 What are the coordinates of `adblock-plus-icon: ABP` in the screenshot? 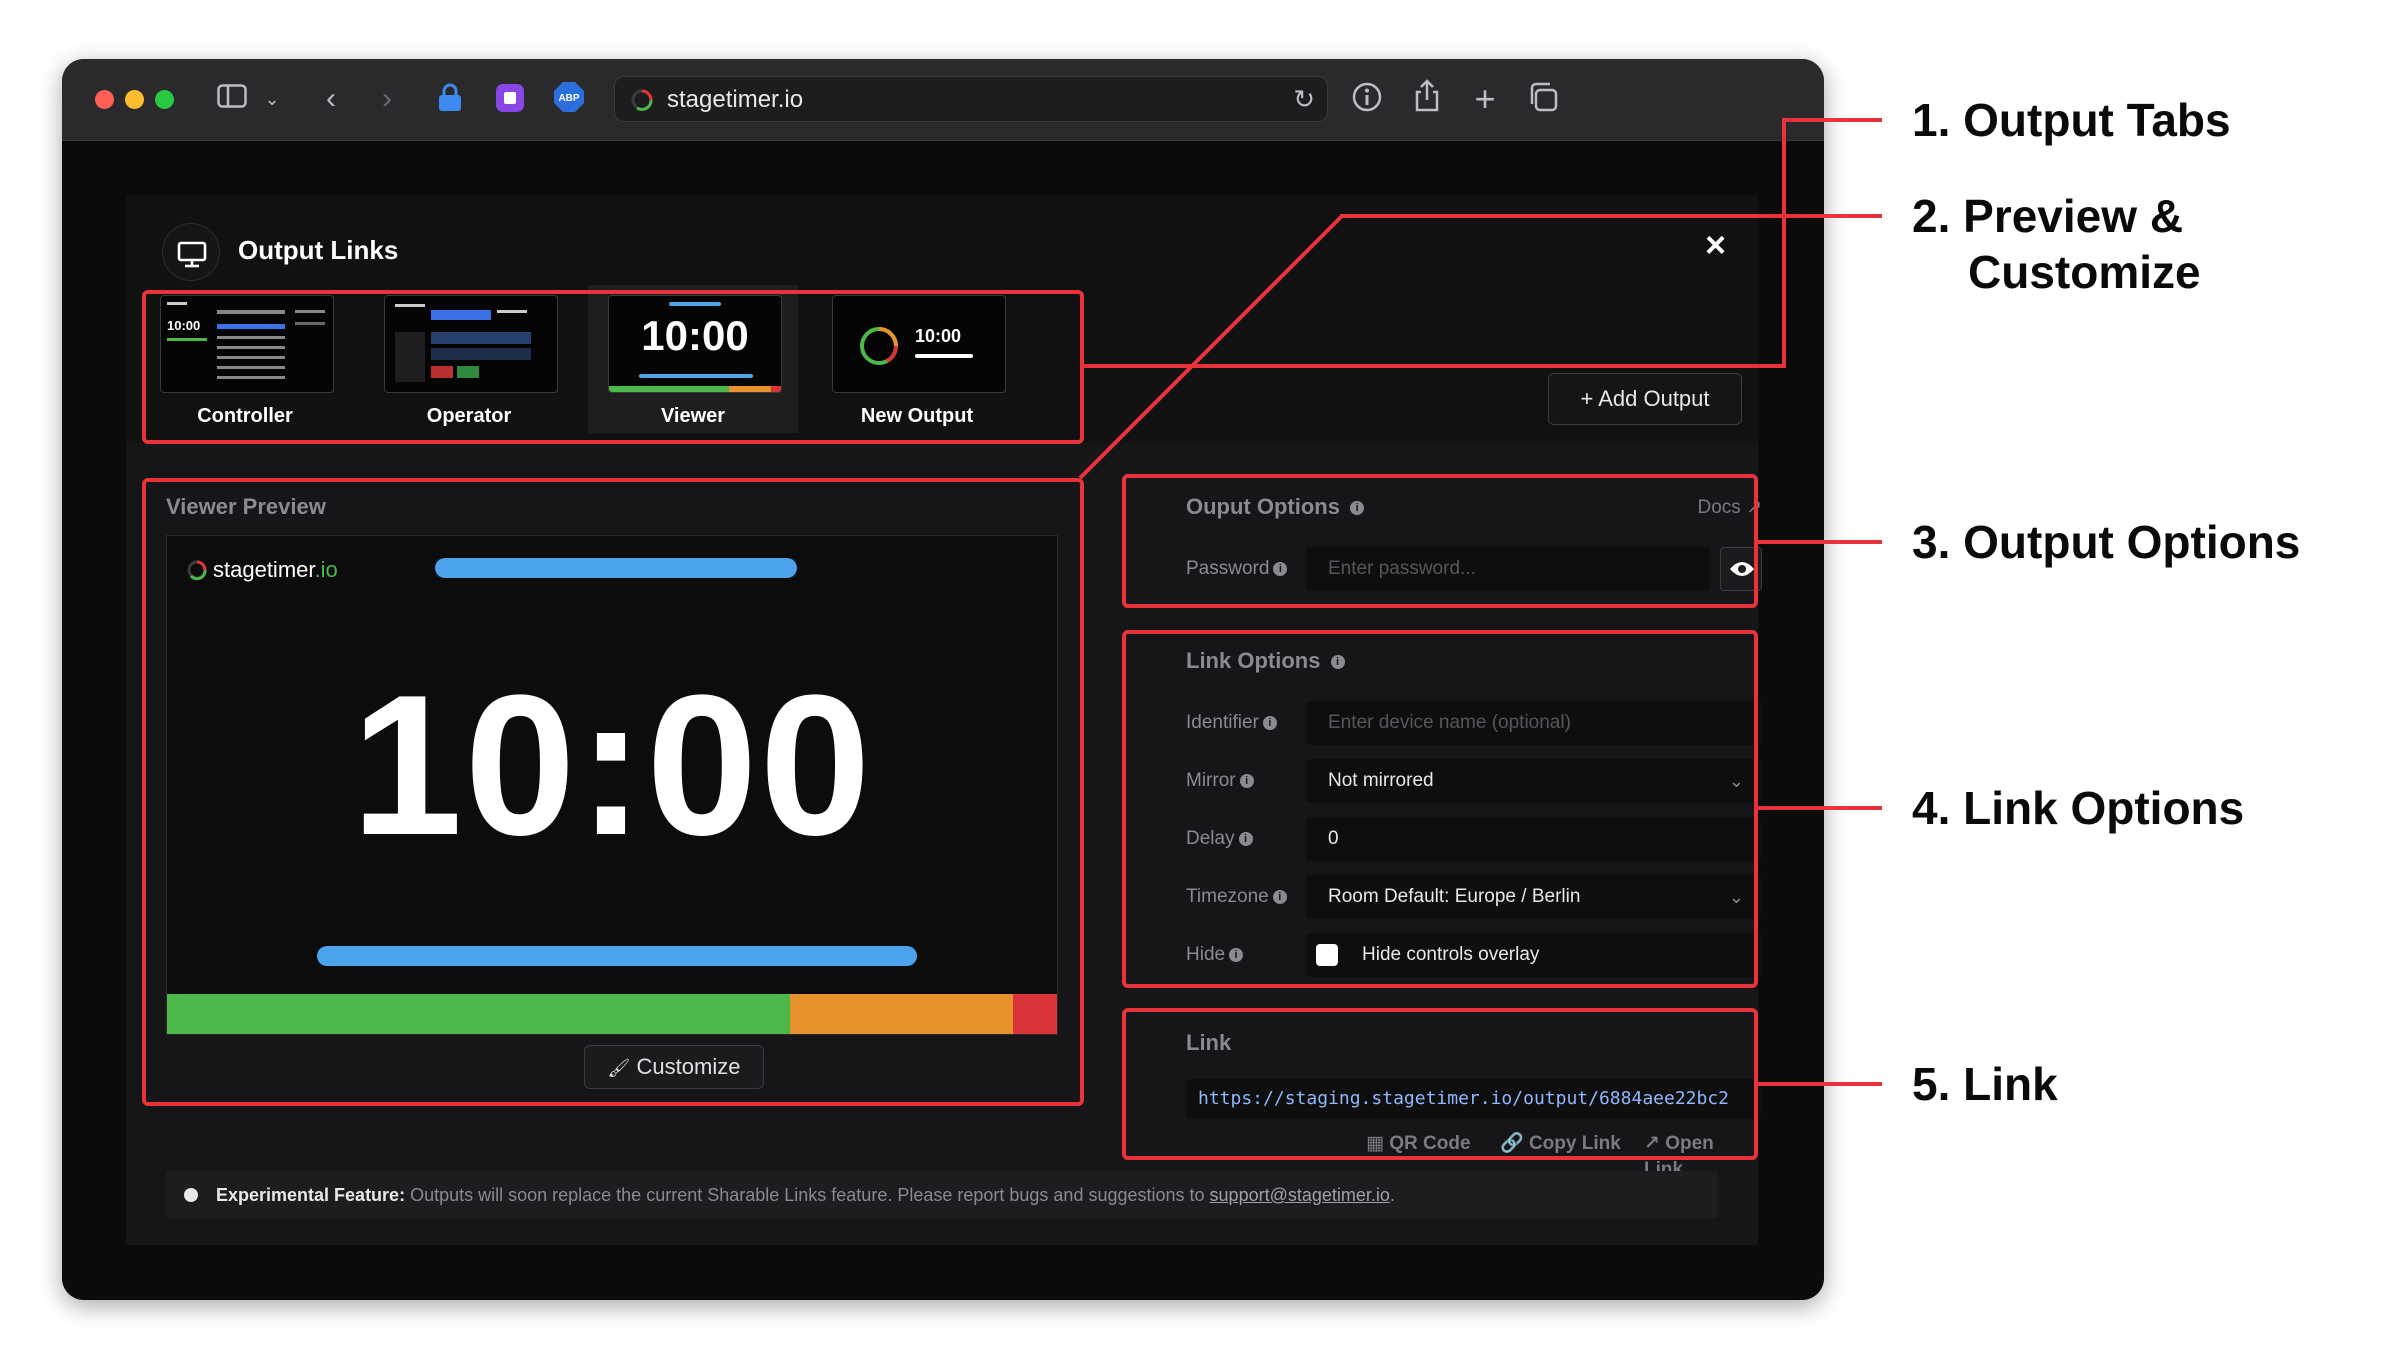 It's located at (569, 101).